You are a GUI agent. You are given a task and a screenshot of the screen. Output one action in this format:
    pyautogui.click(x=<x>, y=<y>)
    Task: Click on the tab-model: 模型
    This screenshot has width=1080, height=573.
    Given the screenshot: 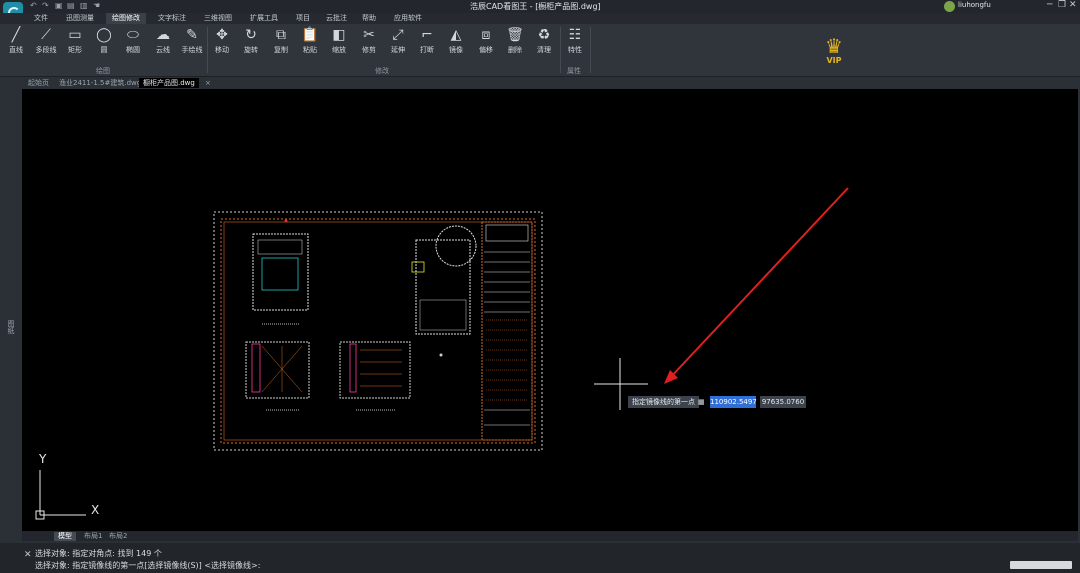 What is the action you would take?
    pyautogui.click(x=65, y=536)
    